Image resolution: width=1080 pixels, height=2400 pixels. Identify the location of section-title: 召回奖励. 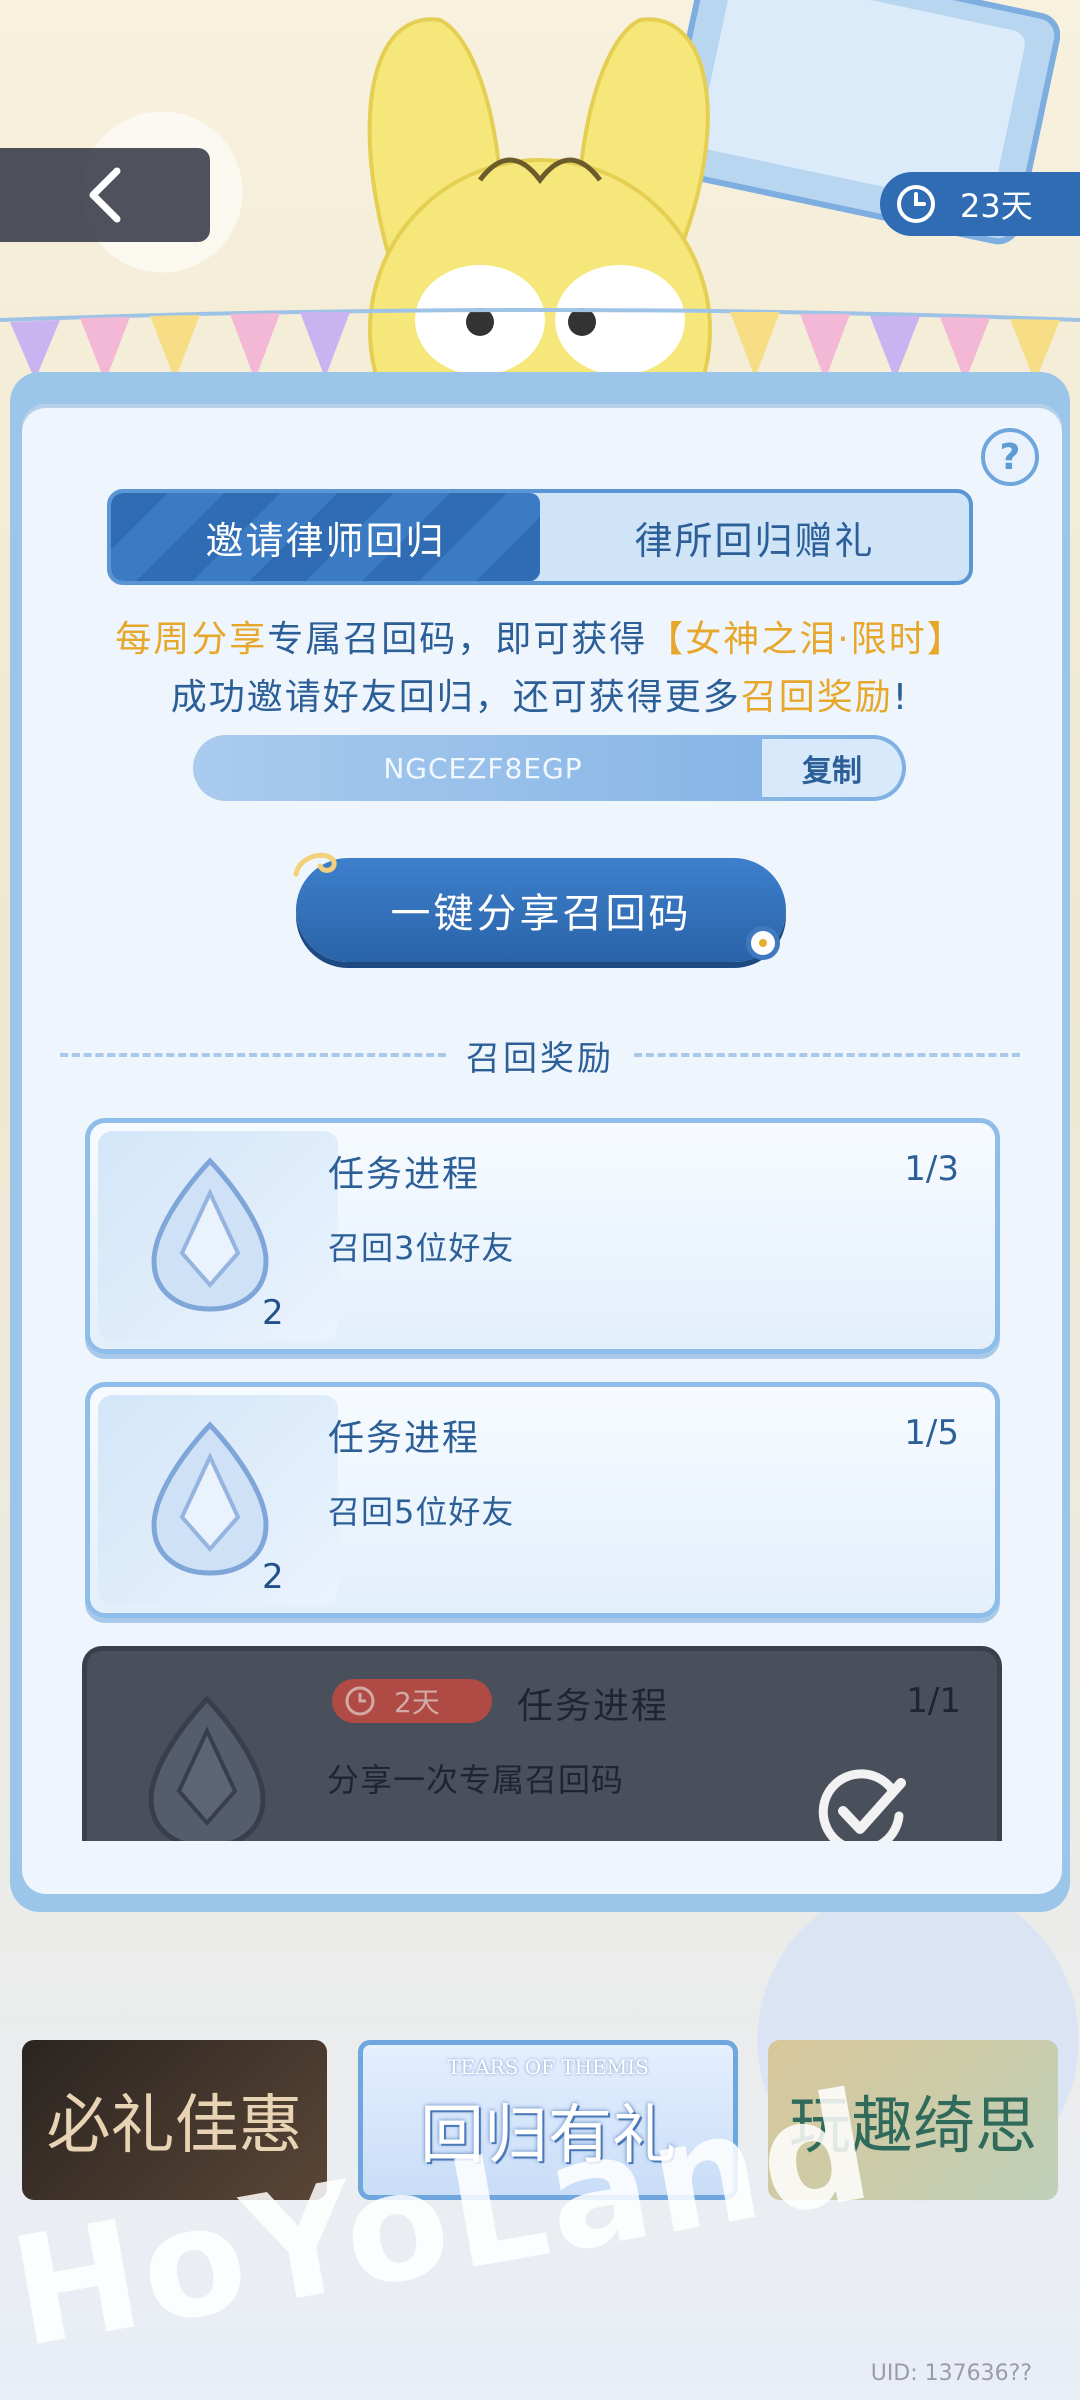
(540, 1058).